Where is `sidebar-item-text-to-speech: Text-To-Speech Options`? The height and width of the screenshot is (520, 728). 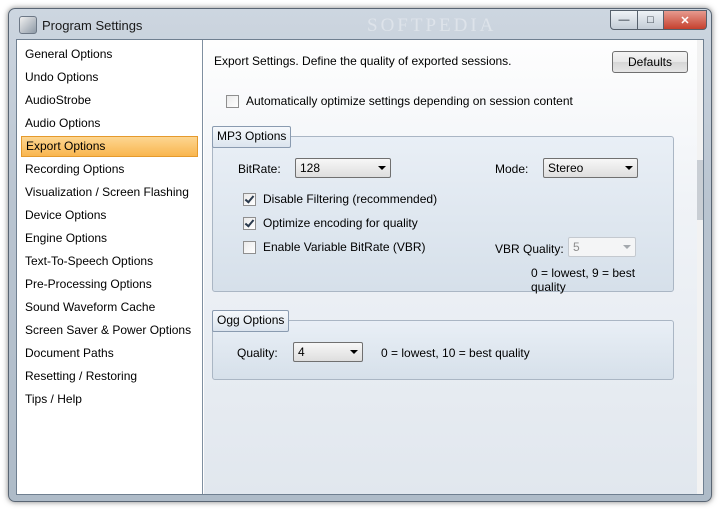 sidebar-item-text-to-speech: Text-To-Speech Options is located at coordinates (109, 261).